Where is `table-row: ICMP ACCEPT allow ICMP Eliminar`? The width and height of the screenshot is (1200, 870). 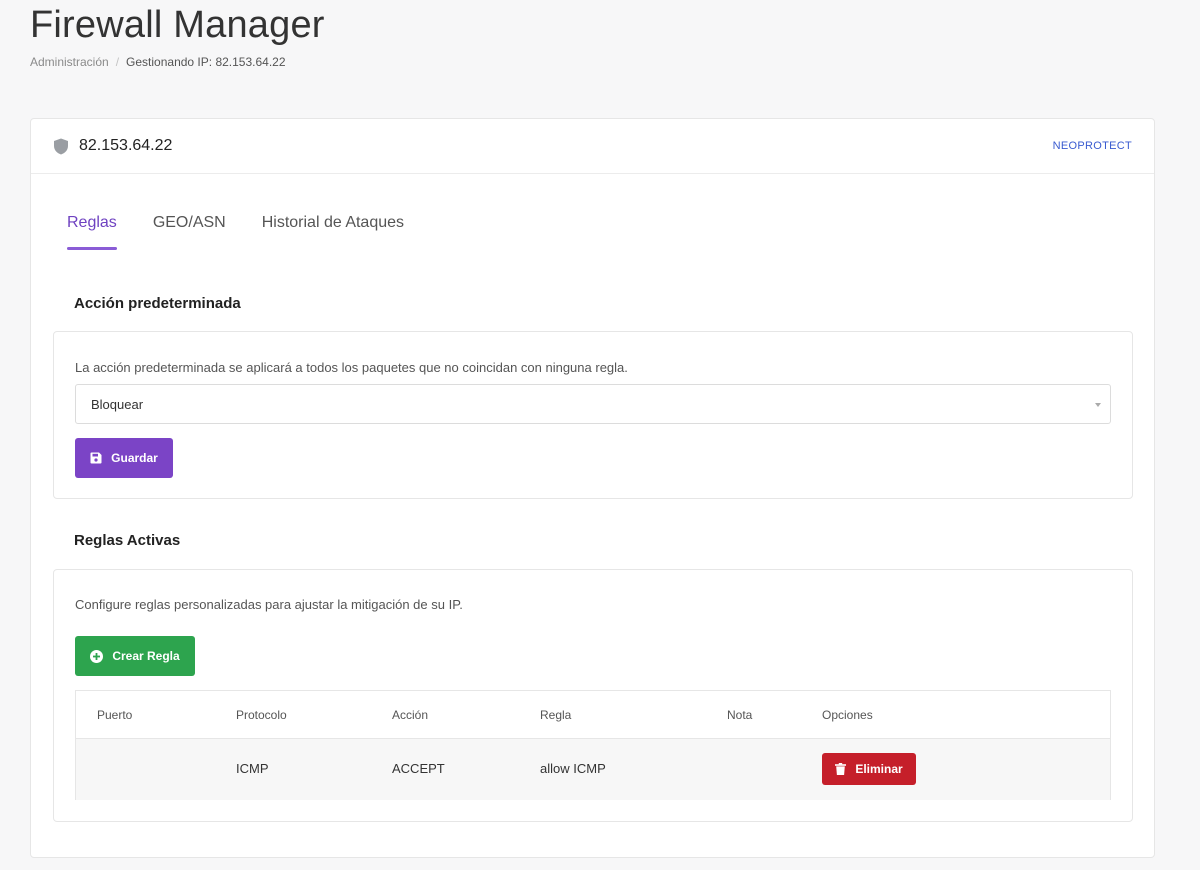 table-row: ICMP ACCEPT allow ICMP Eliminar is located at coordinates (593, 769).